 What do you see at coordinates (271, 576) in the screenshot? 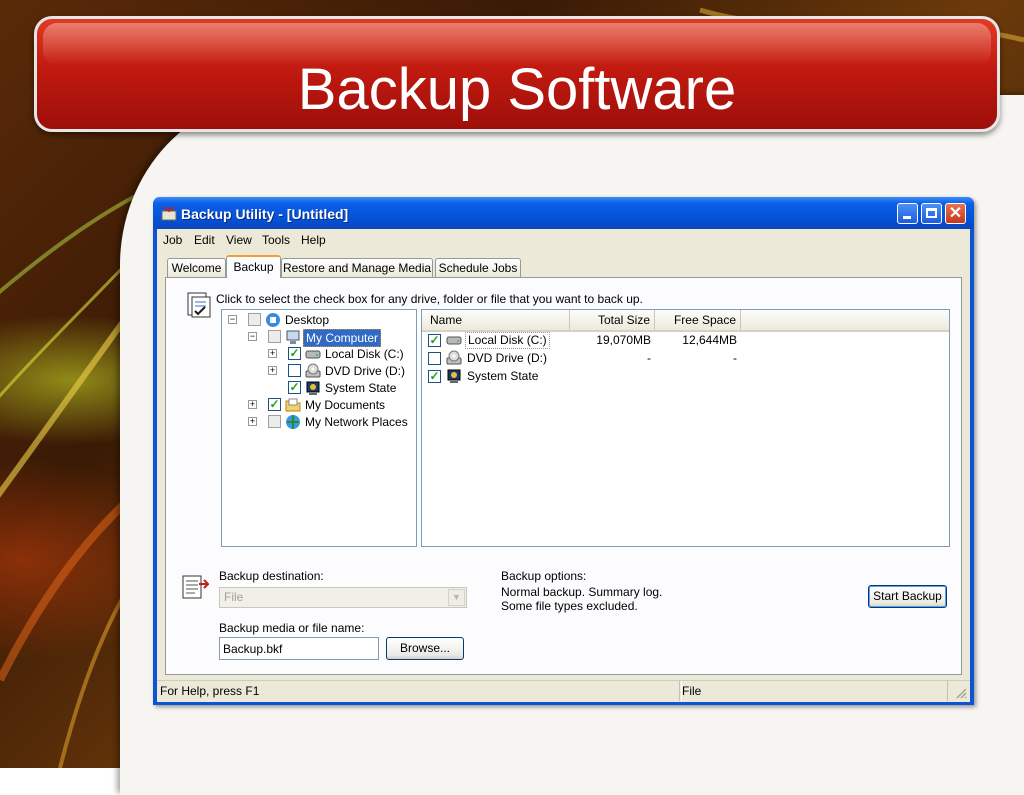
I see `backup-destination-label: Backup destination:` at bounding box center [271, 576].